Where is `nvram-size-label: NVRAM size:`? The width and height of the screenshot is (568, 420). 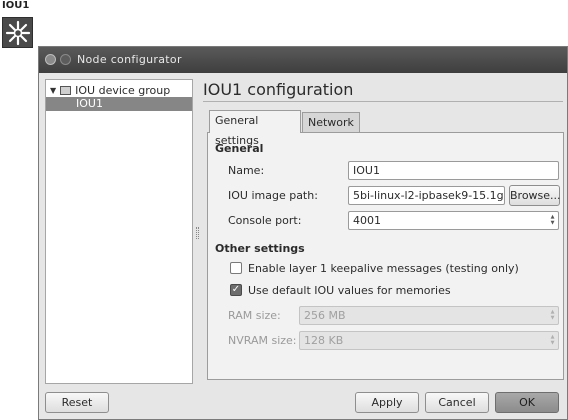 nvram-size-label: NVRAM size: is located at coordinates (262, 340).